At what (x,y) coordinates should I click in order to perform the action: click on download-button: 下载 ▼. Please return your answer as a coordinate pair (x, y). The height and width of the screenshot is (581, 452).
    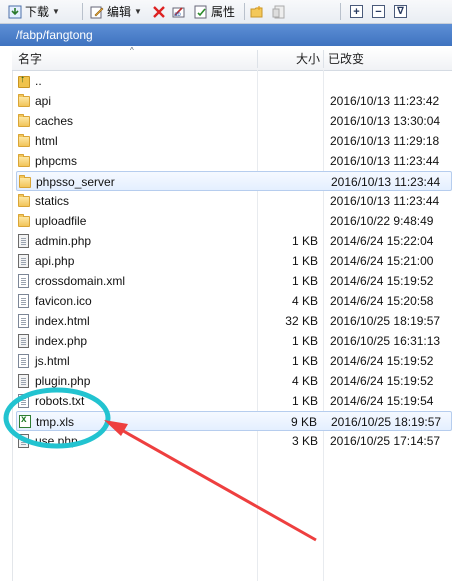
    Looking at the image, I should click on (34, 11).